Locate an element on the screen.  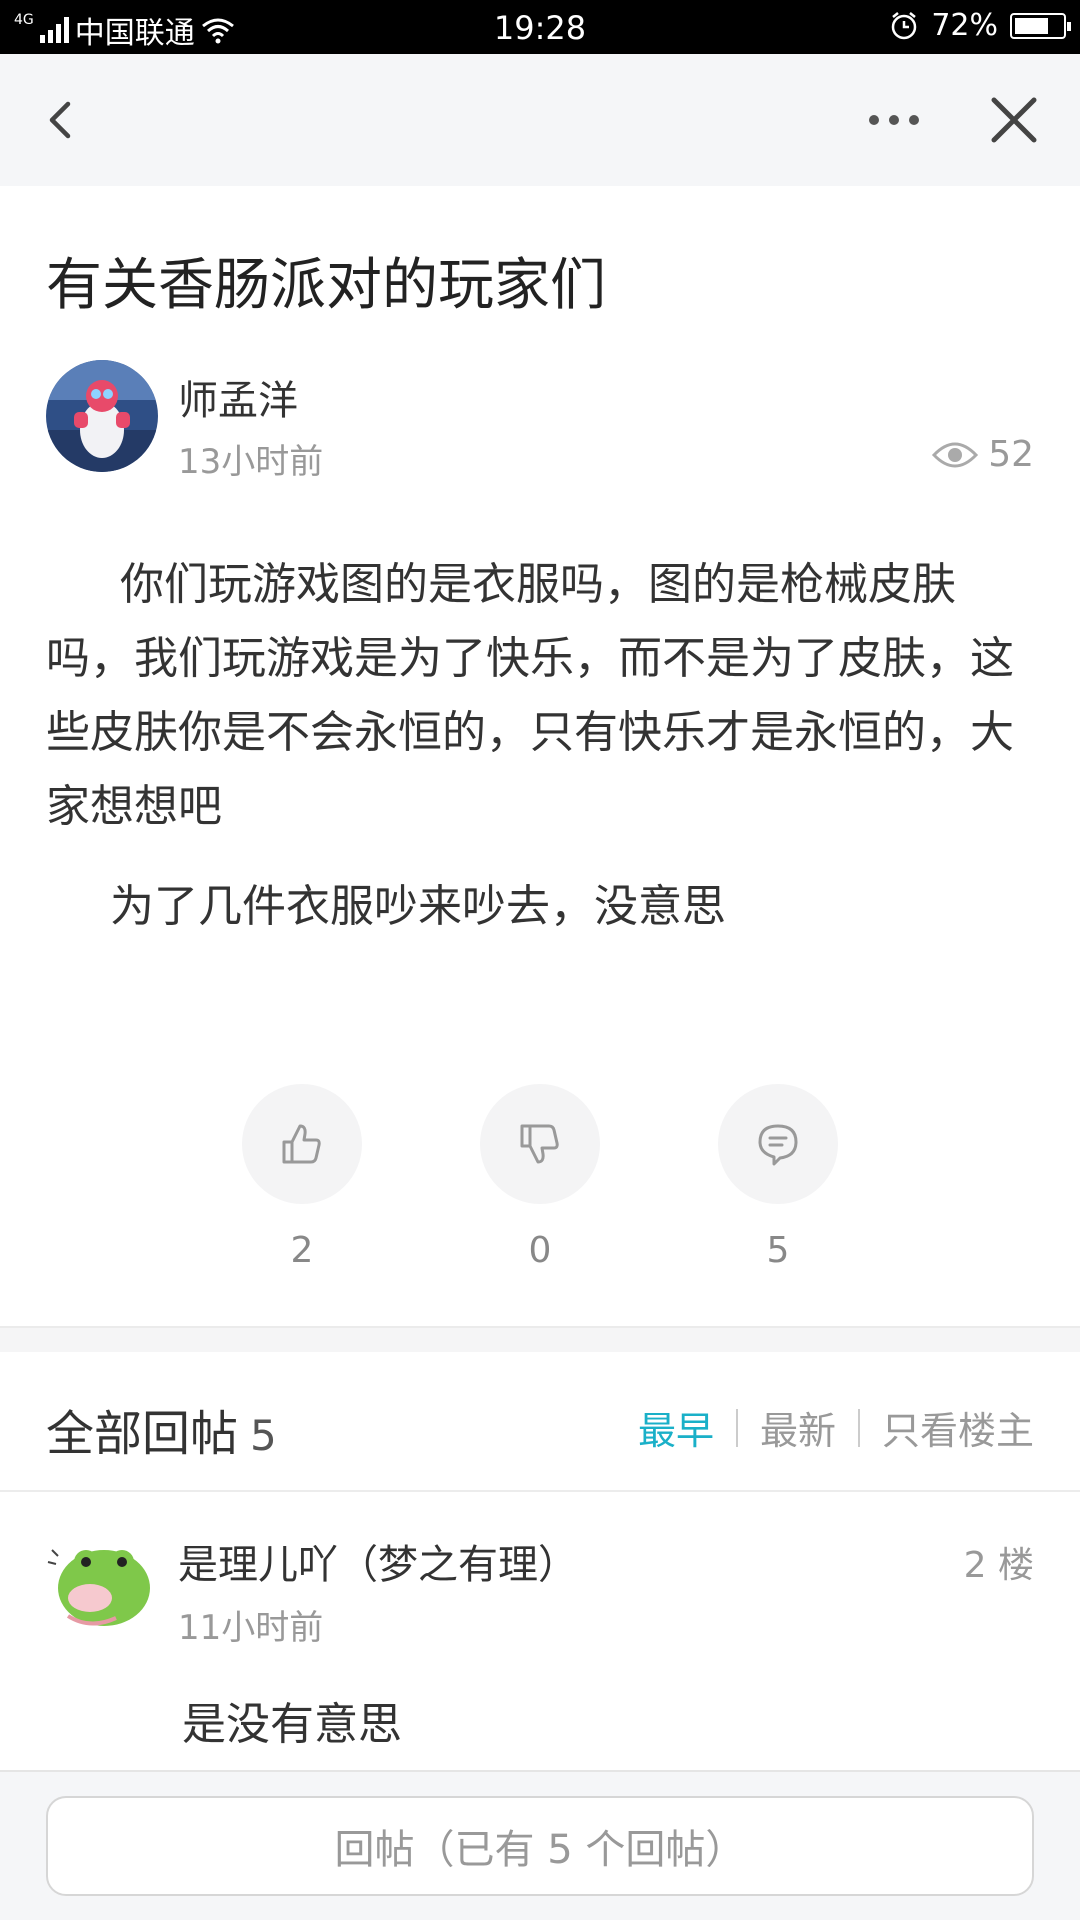
like-count: 2 is located at coordinates (302, 1250).